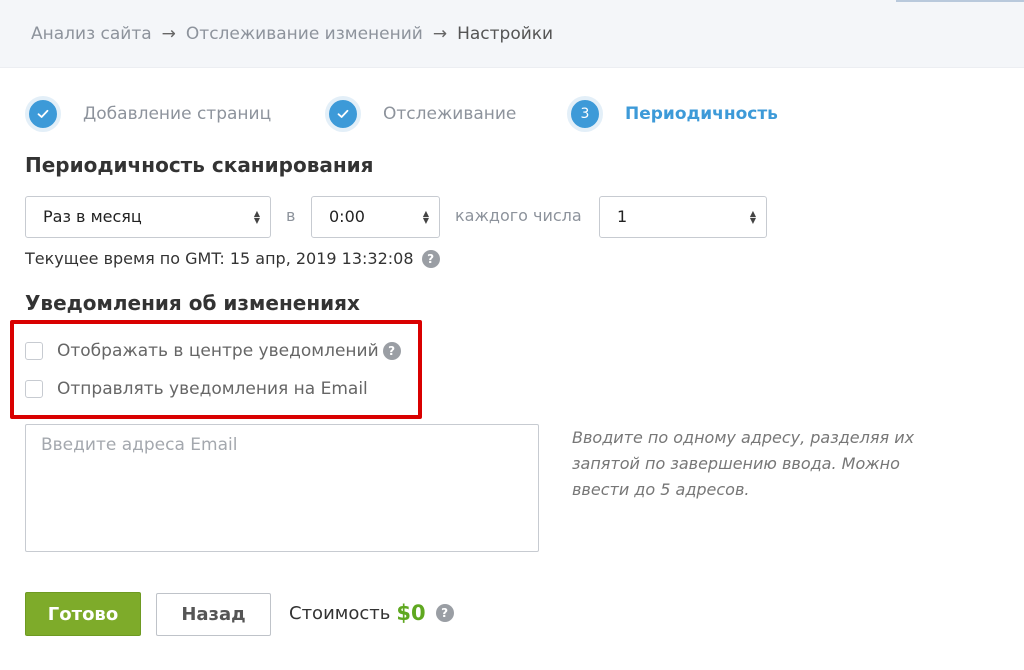 The width and height of the screenshot is (1024, 670). What do you see at coordinates (83, 614) in the screenshot?
I see `done-button: Готово` at bounding box center [83, 614].